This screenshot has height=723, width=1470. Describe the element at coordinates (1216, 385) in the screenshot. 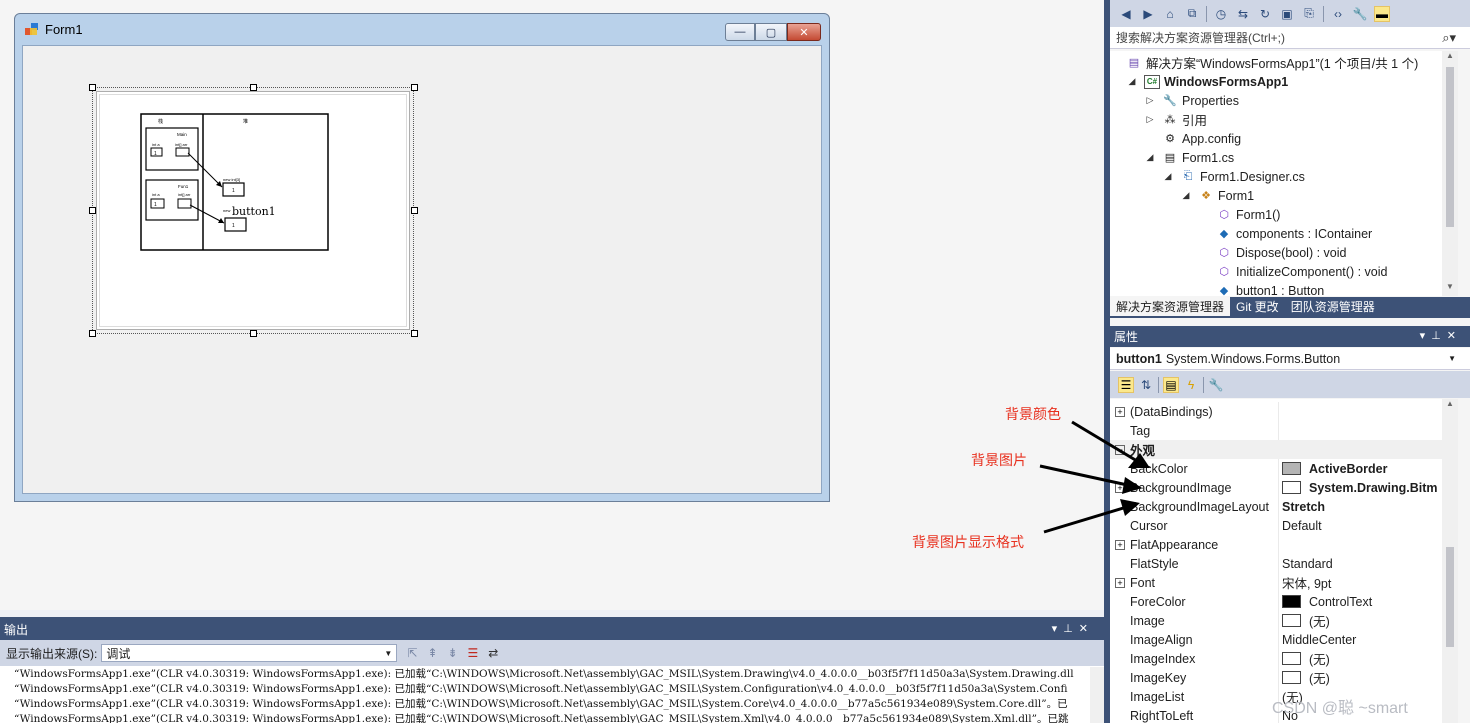

I see `property-pages-icon: 🔧` at that location.